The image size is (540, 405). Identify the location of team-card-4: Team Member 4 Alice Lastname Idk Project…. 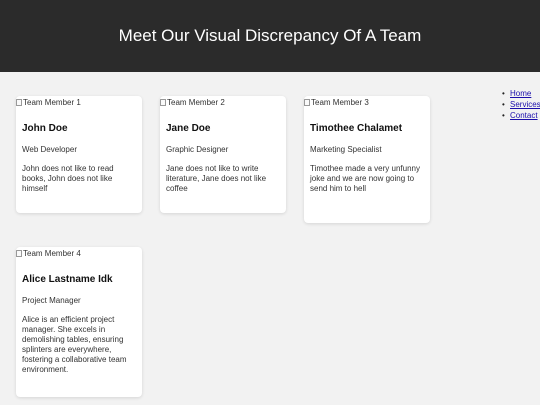
(79, 322).